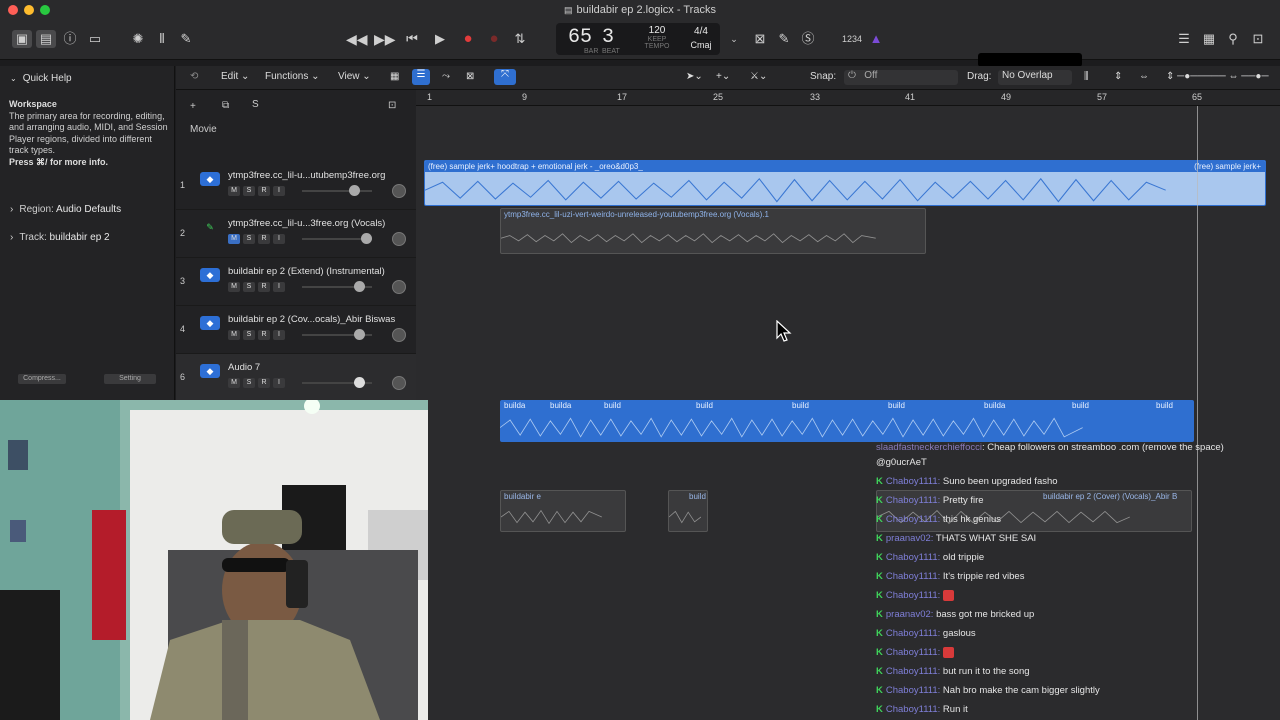 The height and width of the screenshot is (720, 1280). I want to click on snap-dropdown: ⏻ Off, so click(901, 77).